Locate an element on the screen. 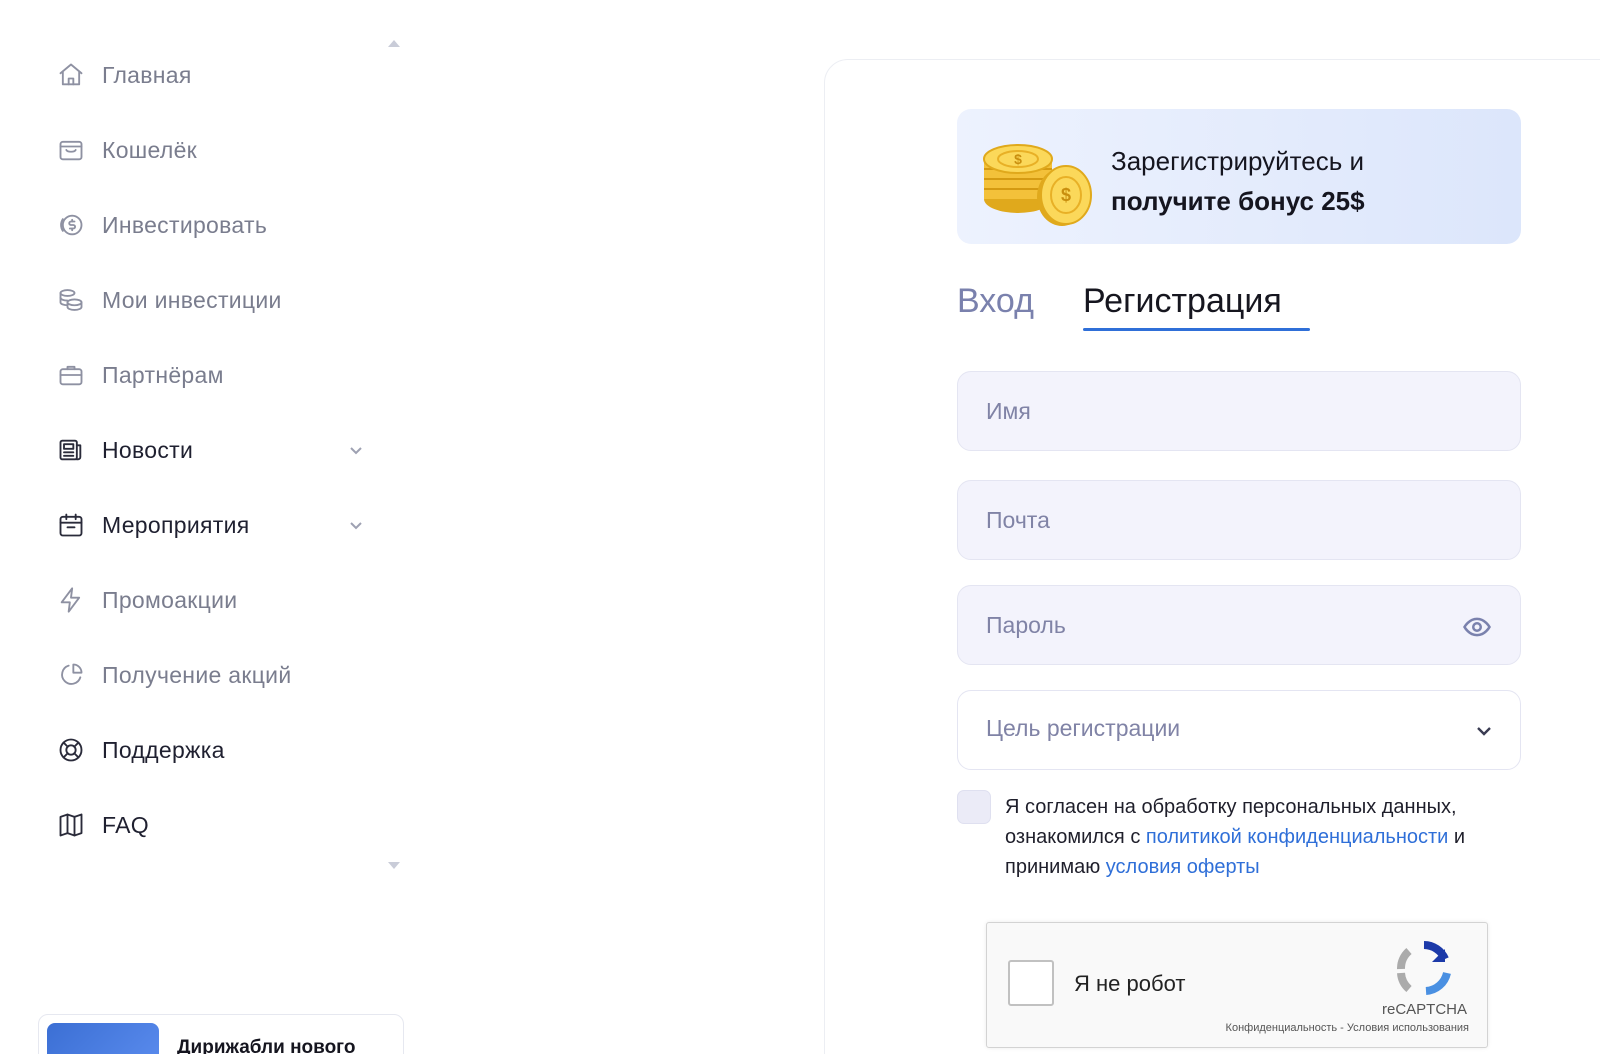  sidebar-item-get-shares: Получение акций is located at coordinates (216, 675).